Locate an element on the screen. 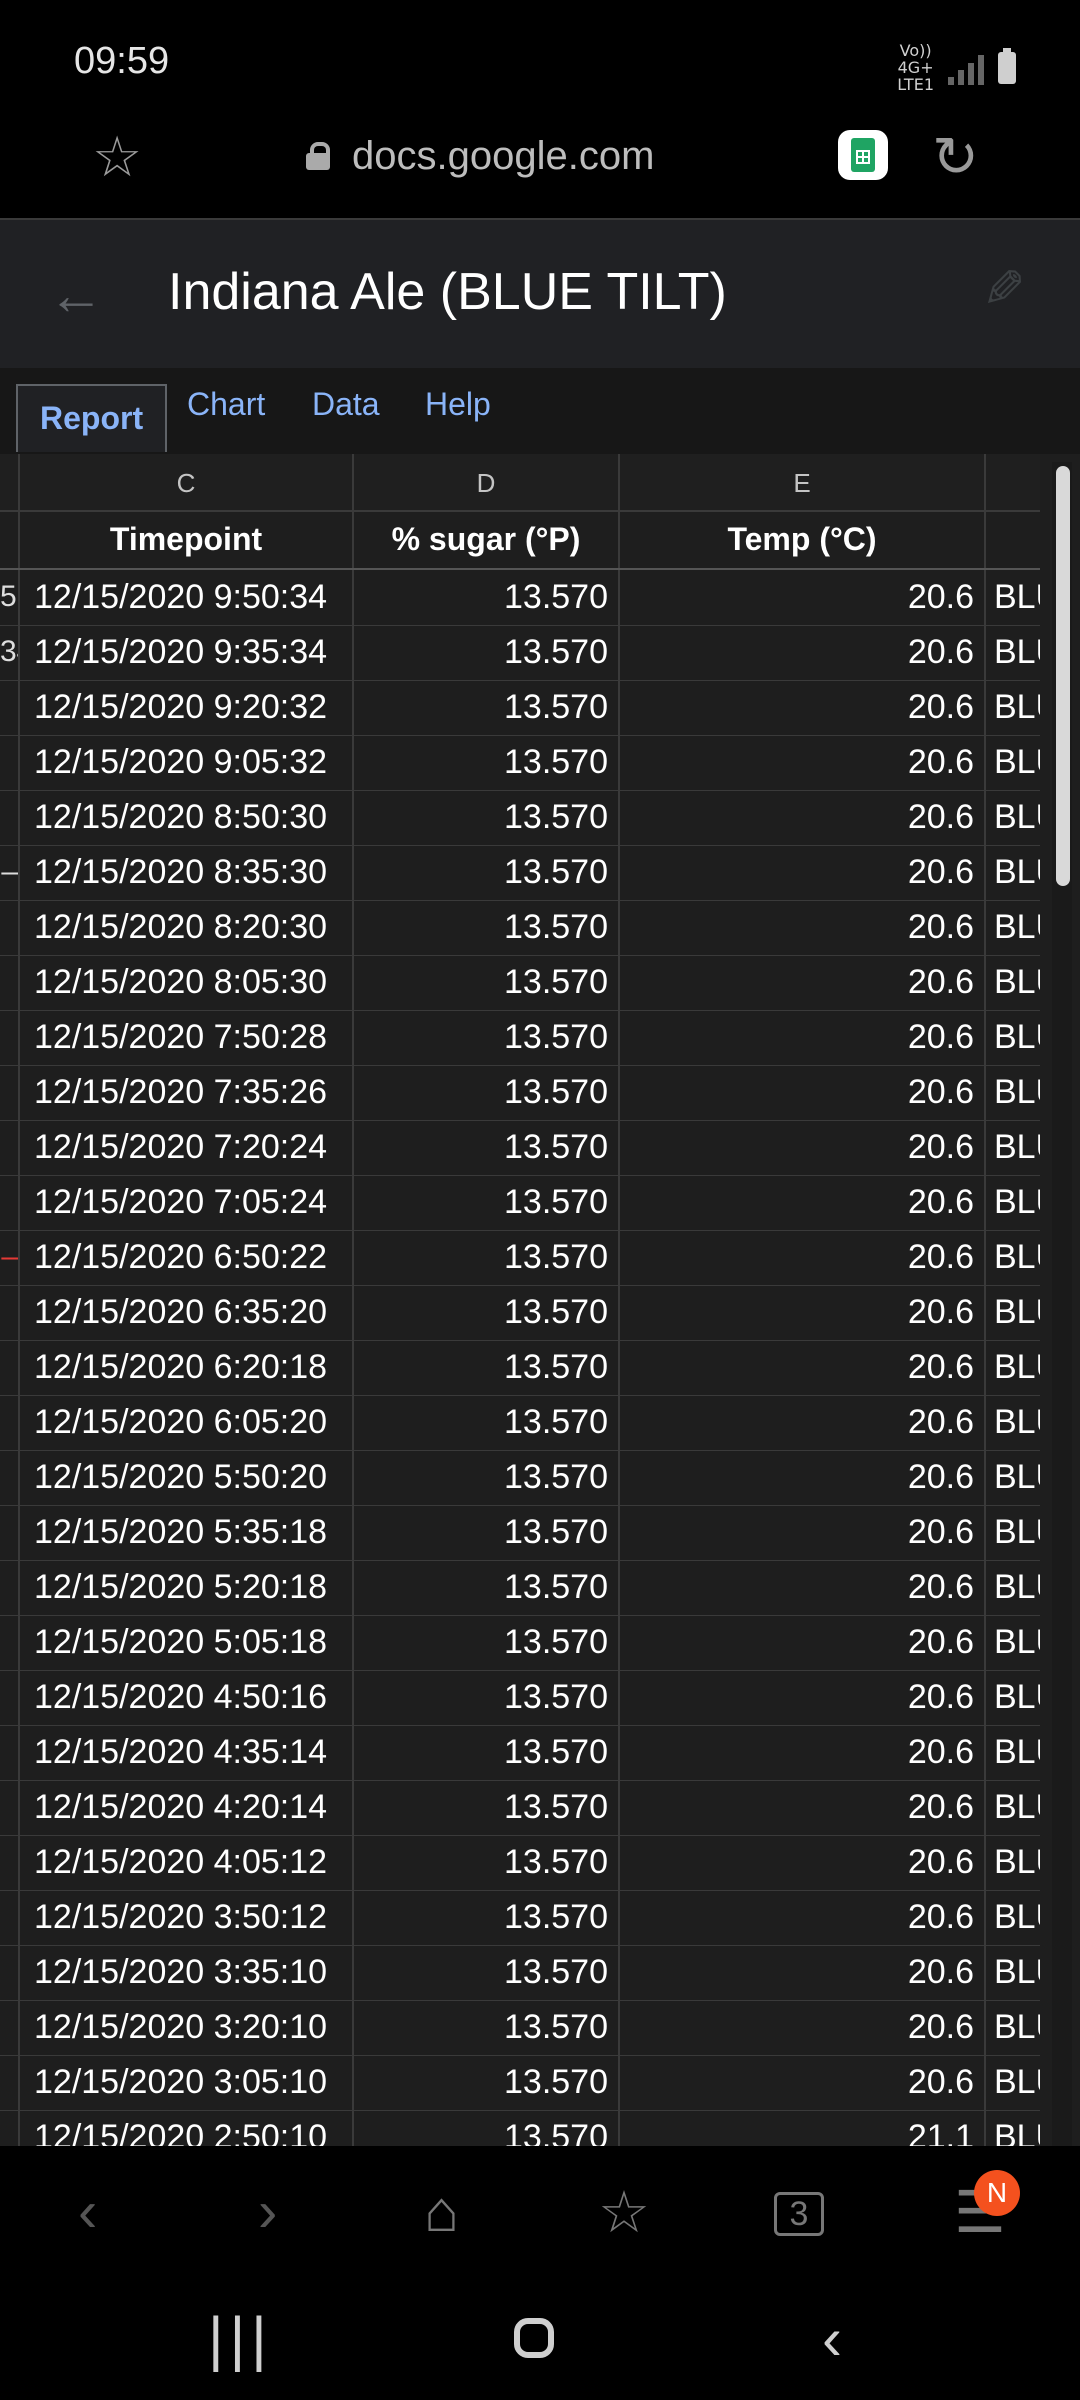 The image size is (1080, 2400). cell-timepoint: 12/15/2020 9:50:34 is located at coordinates (187, 597).